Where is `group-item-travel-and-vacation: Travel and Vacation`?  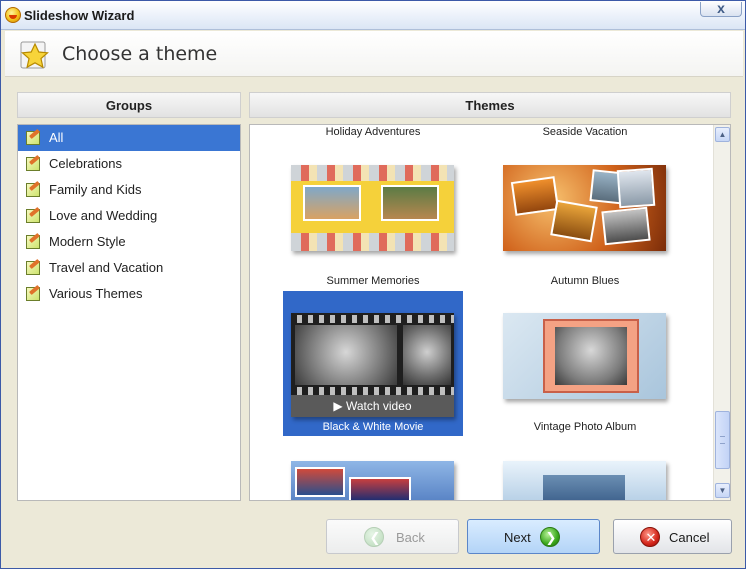
group-item-travel-and-vacation: Travel and Vacation is located at coordinates (129, 268).